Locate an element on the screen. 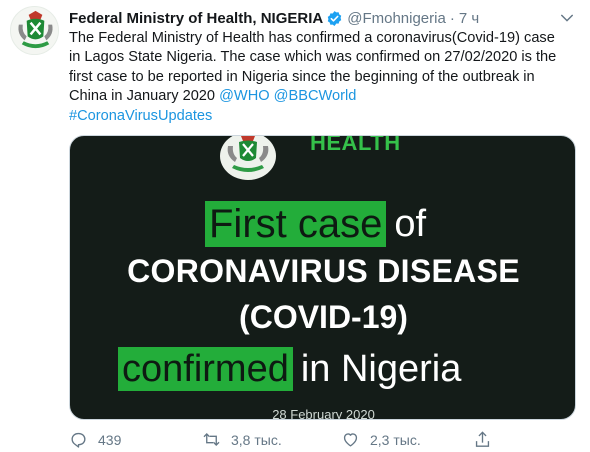  like-icon is located at coordinates (350, 440).